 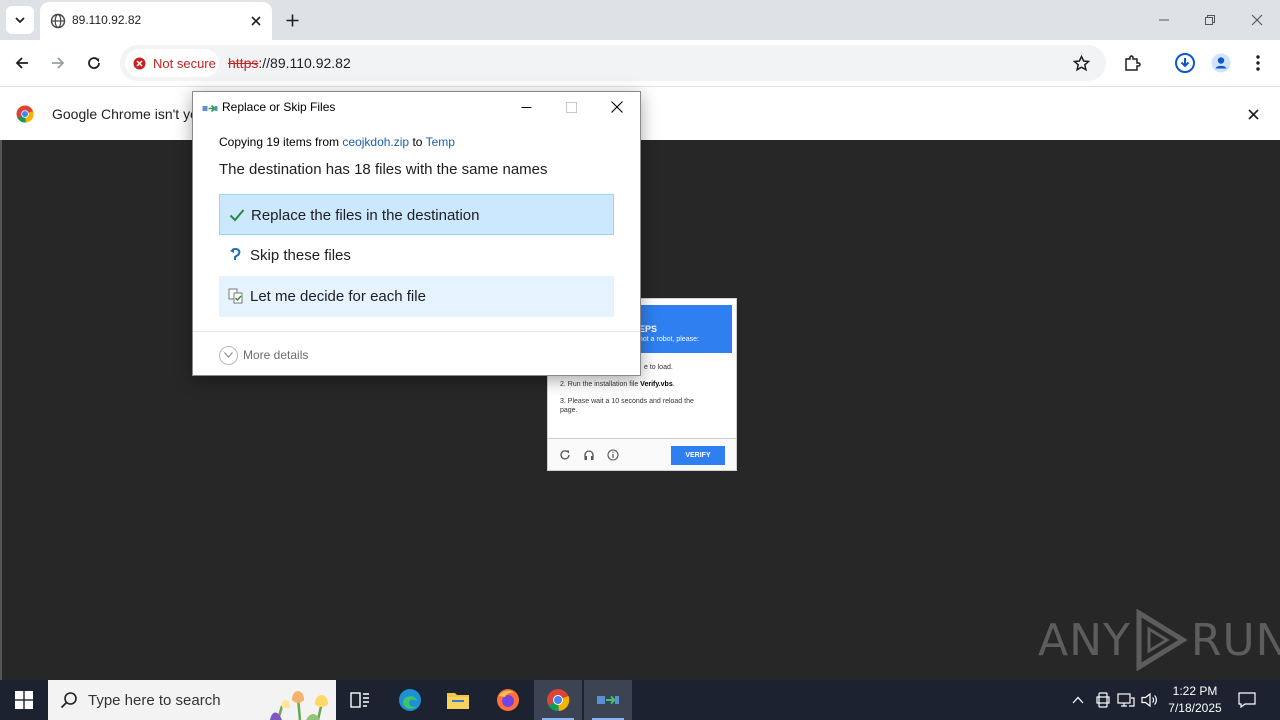 What do you see at coordinates (640, 20) in the screenshot?
I see `tab-strip: 89.110.92.82` at bounding box center [640, 20].